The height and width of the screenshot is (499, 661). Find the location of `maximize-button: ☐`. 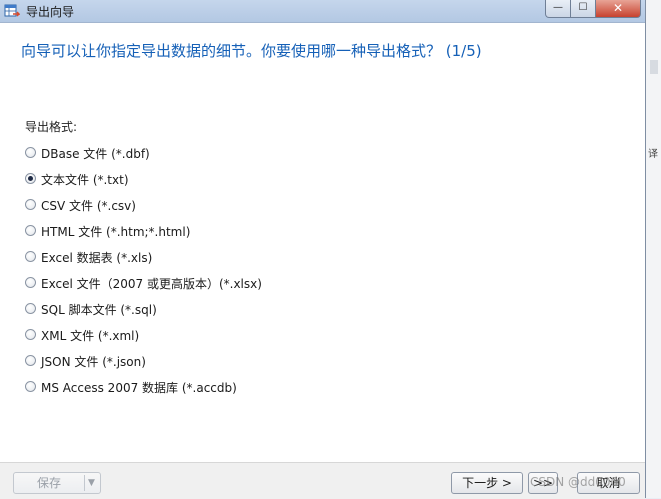

maximize-button: ☐ is located at coordinates (583, 9).